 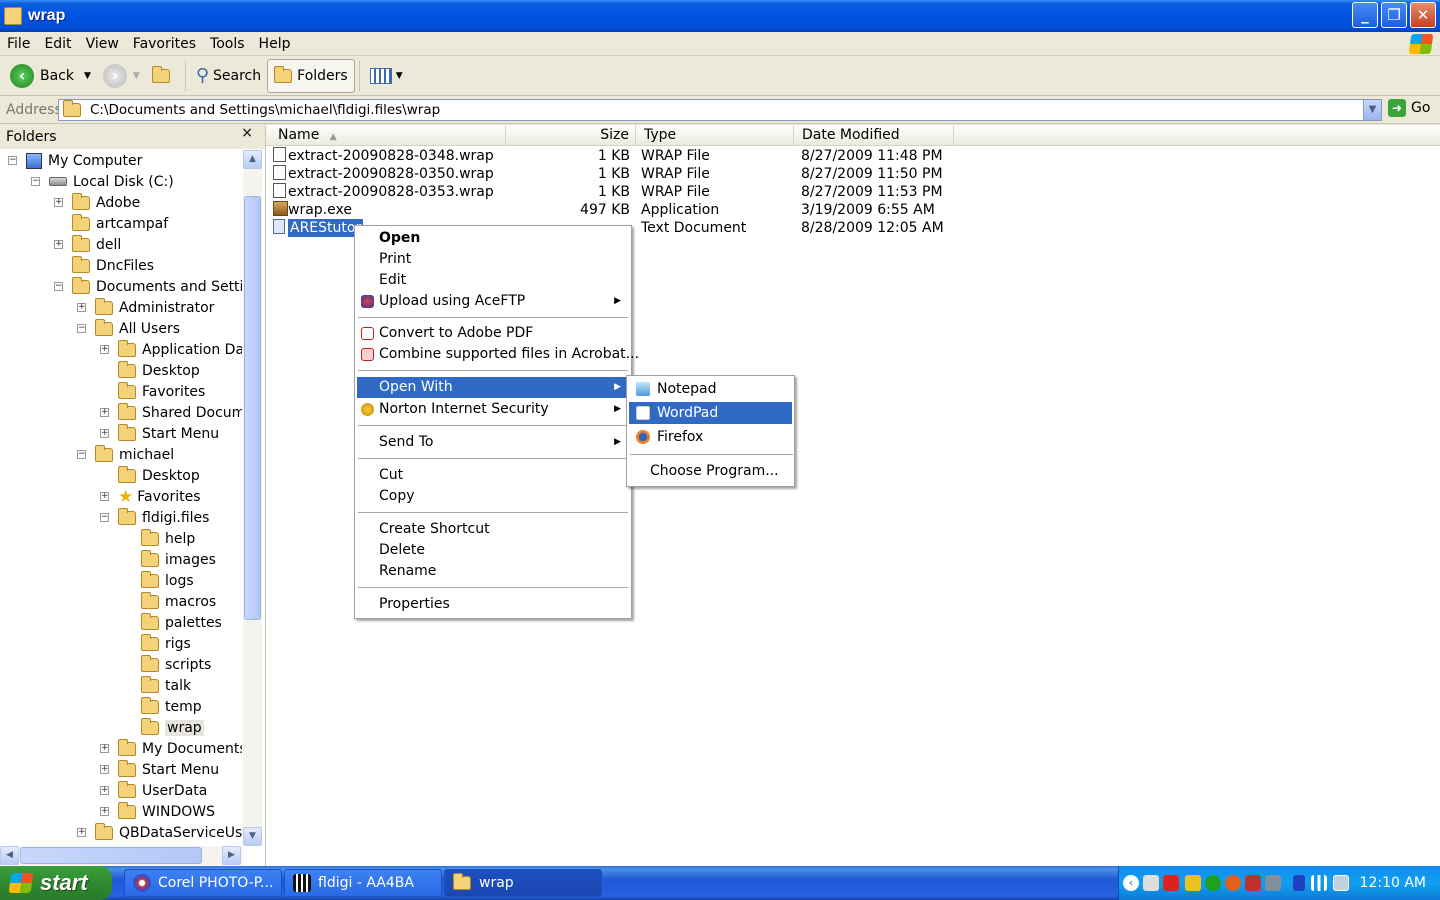 What do you see at coordinates (1171, 883) in the screenshot?
I see `acrobat-tray-icon` at bounding box center [1171, 883].